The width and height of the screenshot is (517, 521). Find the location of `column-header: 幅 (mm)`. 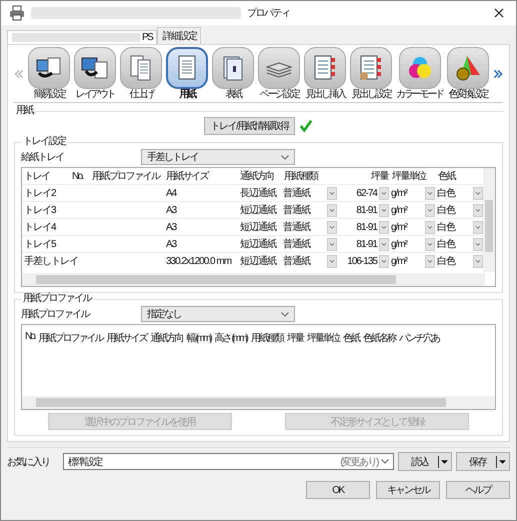

column-header: 幅 (mm) is located at coordinates (198, 338).